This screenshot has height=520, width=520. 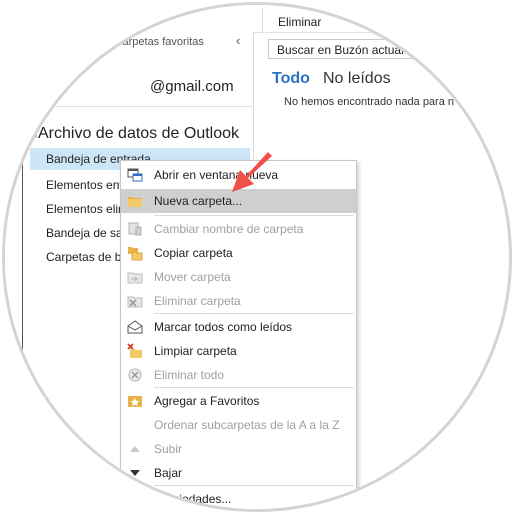 What do you see at coordinates (192, 86) in the screenshot?
I see `account-email: @gmail.com` at bounding box center [192, 86].